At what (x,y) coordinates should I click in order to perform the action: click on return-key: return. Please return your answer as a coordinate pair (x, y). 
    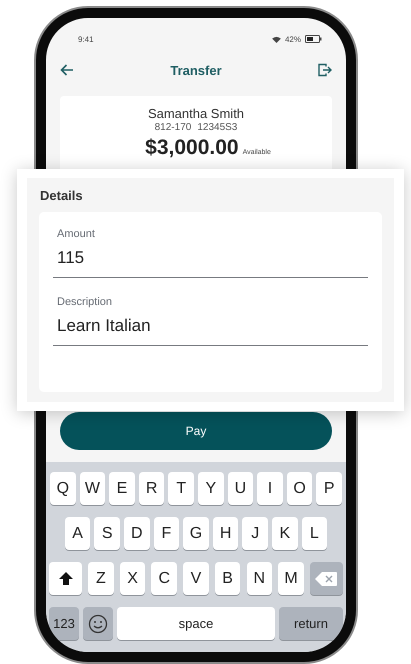
    Looking at the image, I should click on (311, 623).